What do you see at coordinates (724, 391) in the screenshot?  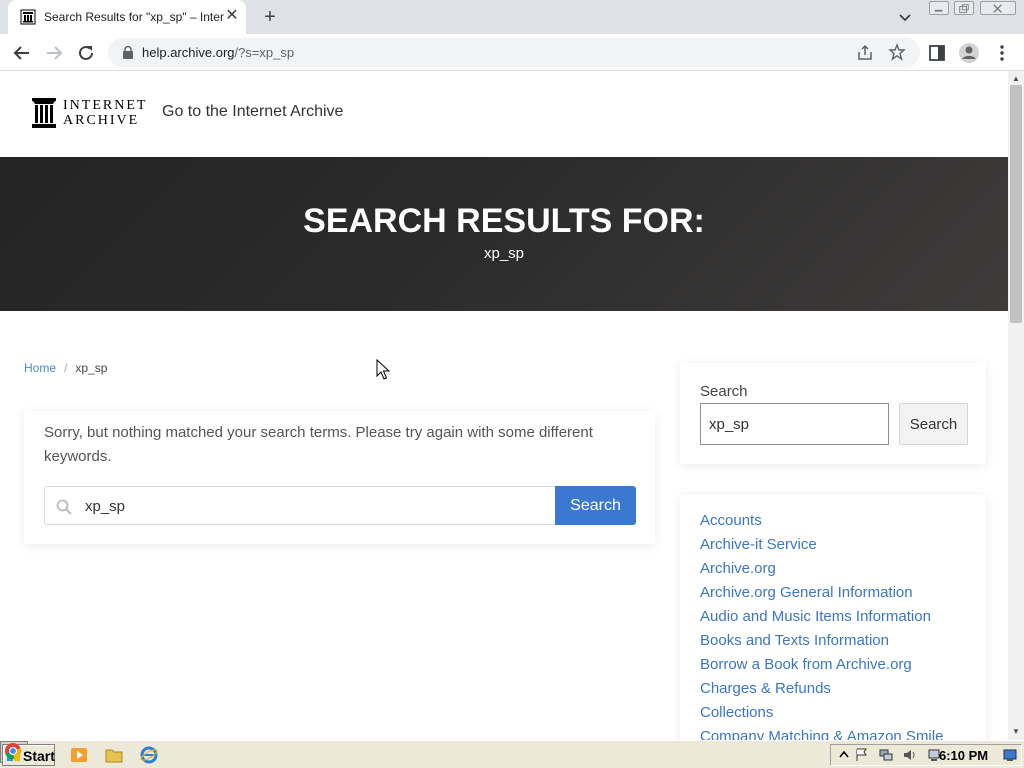 I see `sidebar-search-label: Search` at bounding box center [724, 391].